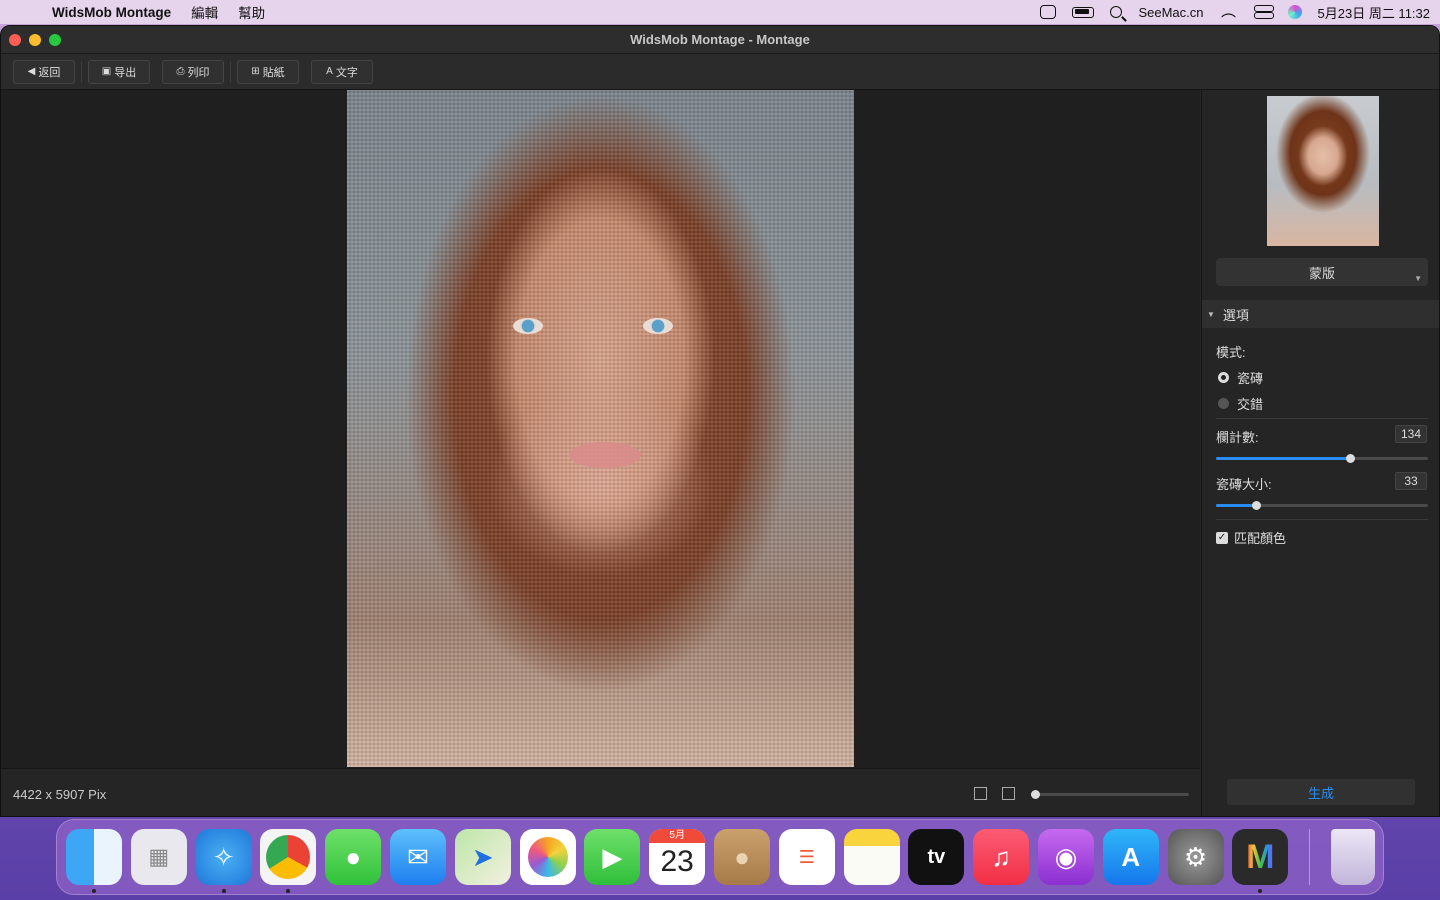  I want to click on columns-slider, so click(1322, 458).